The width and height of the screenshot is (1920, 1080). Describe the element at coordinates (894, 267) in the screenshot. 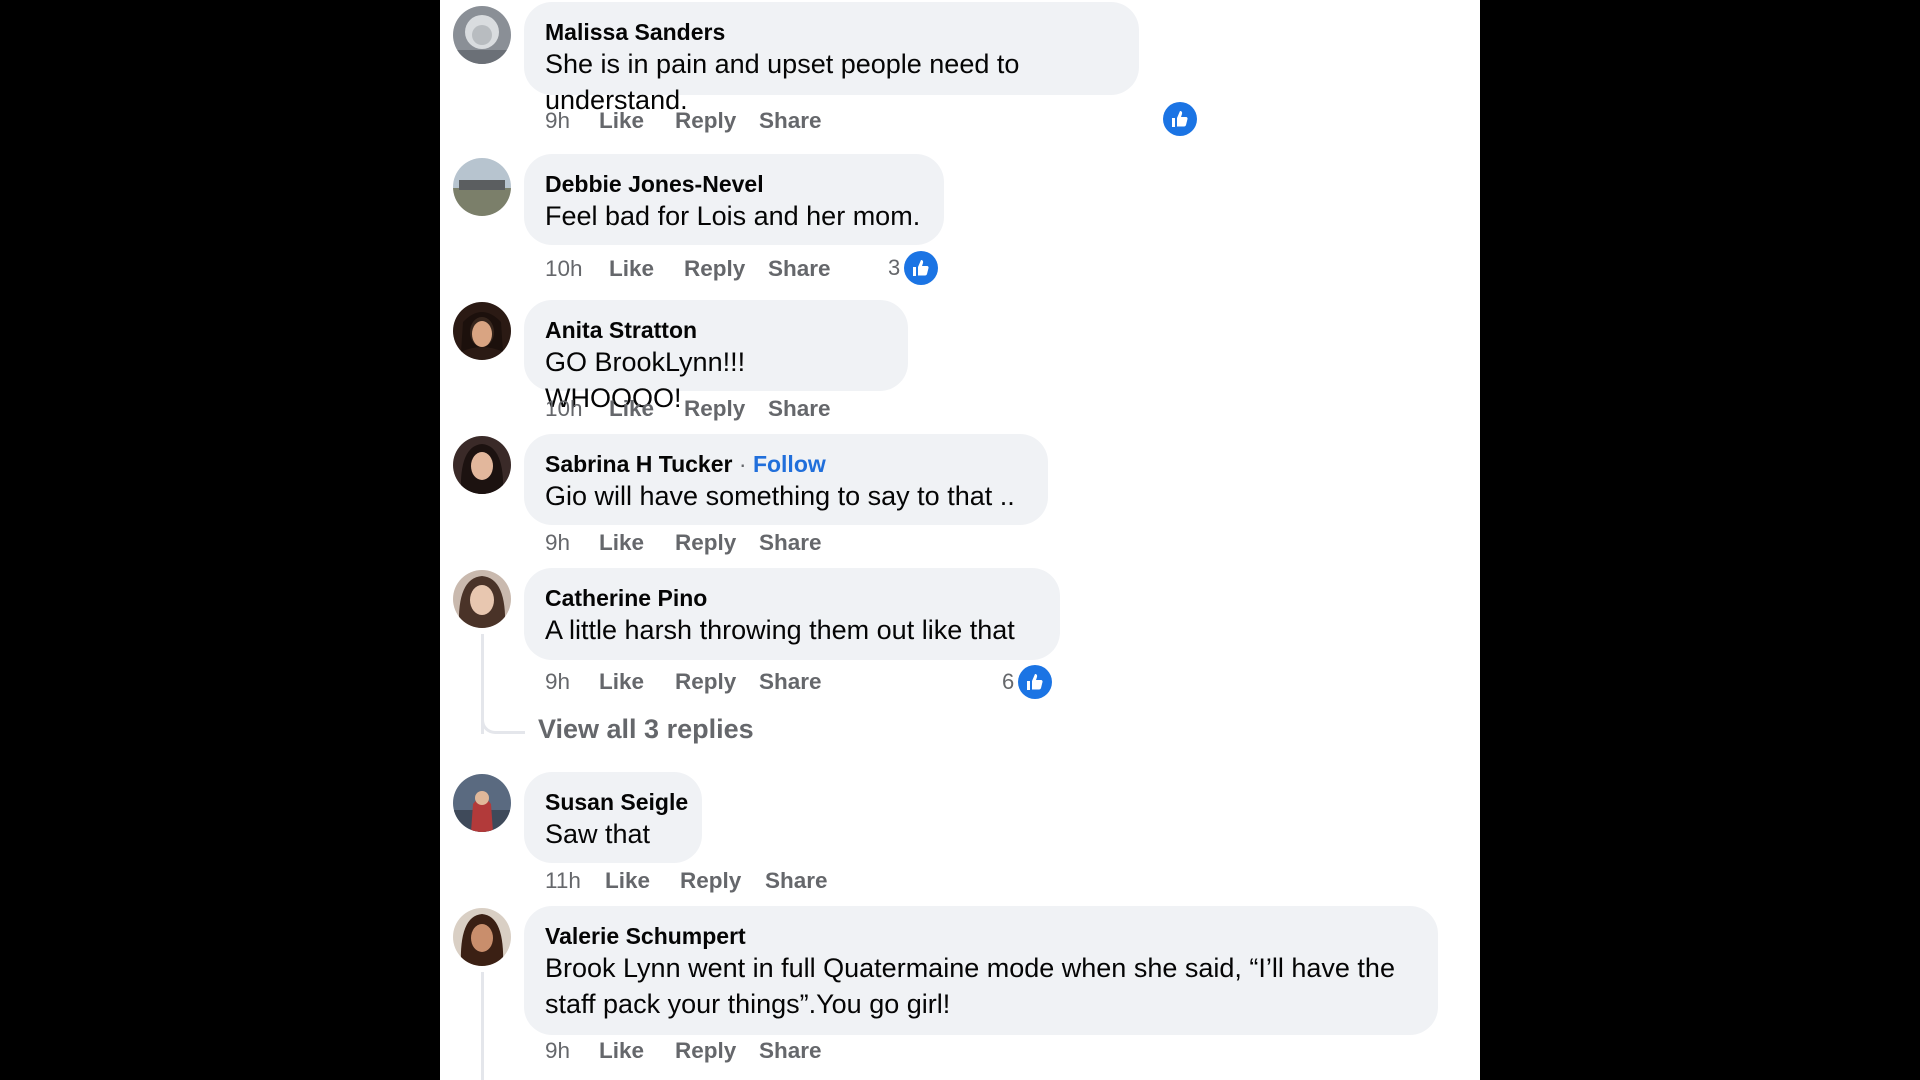

I see `reaction-count: 3` at that location.